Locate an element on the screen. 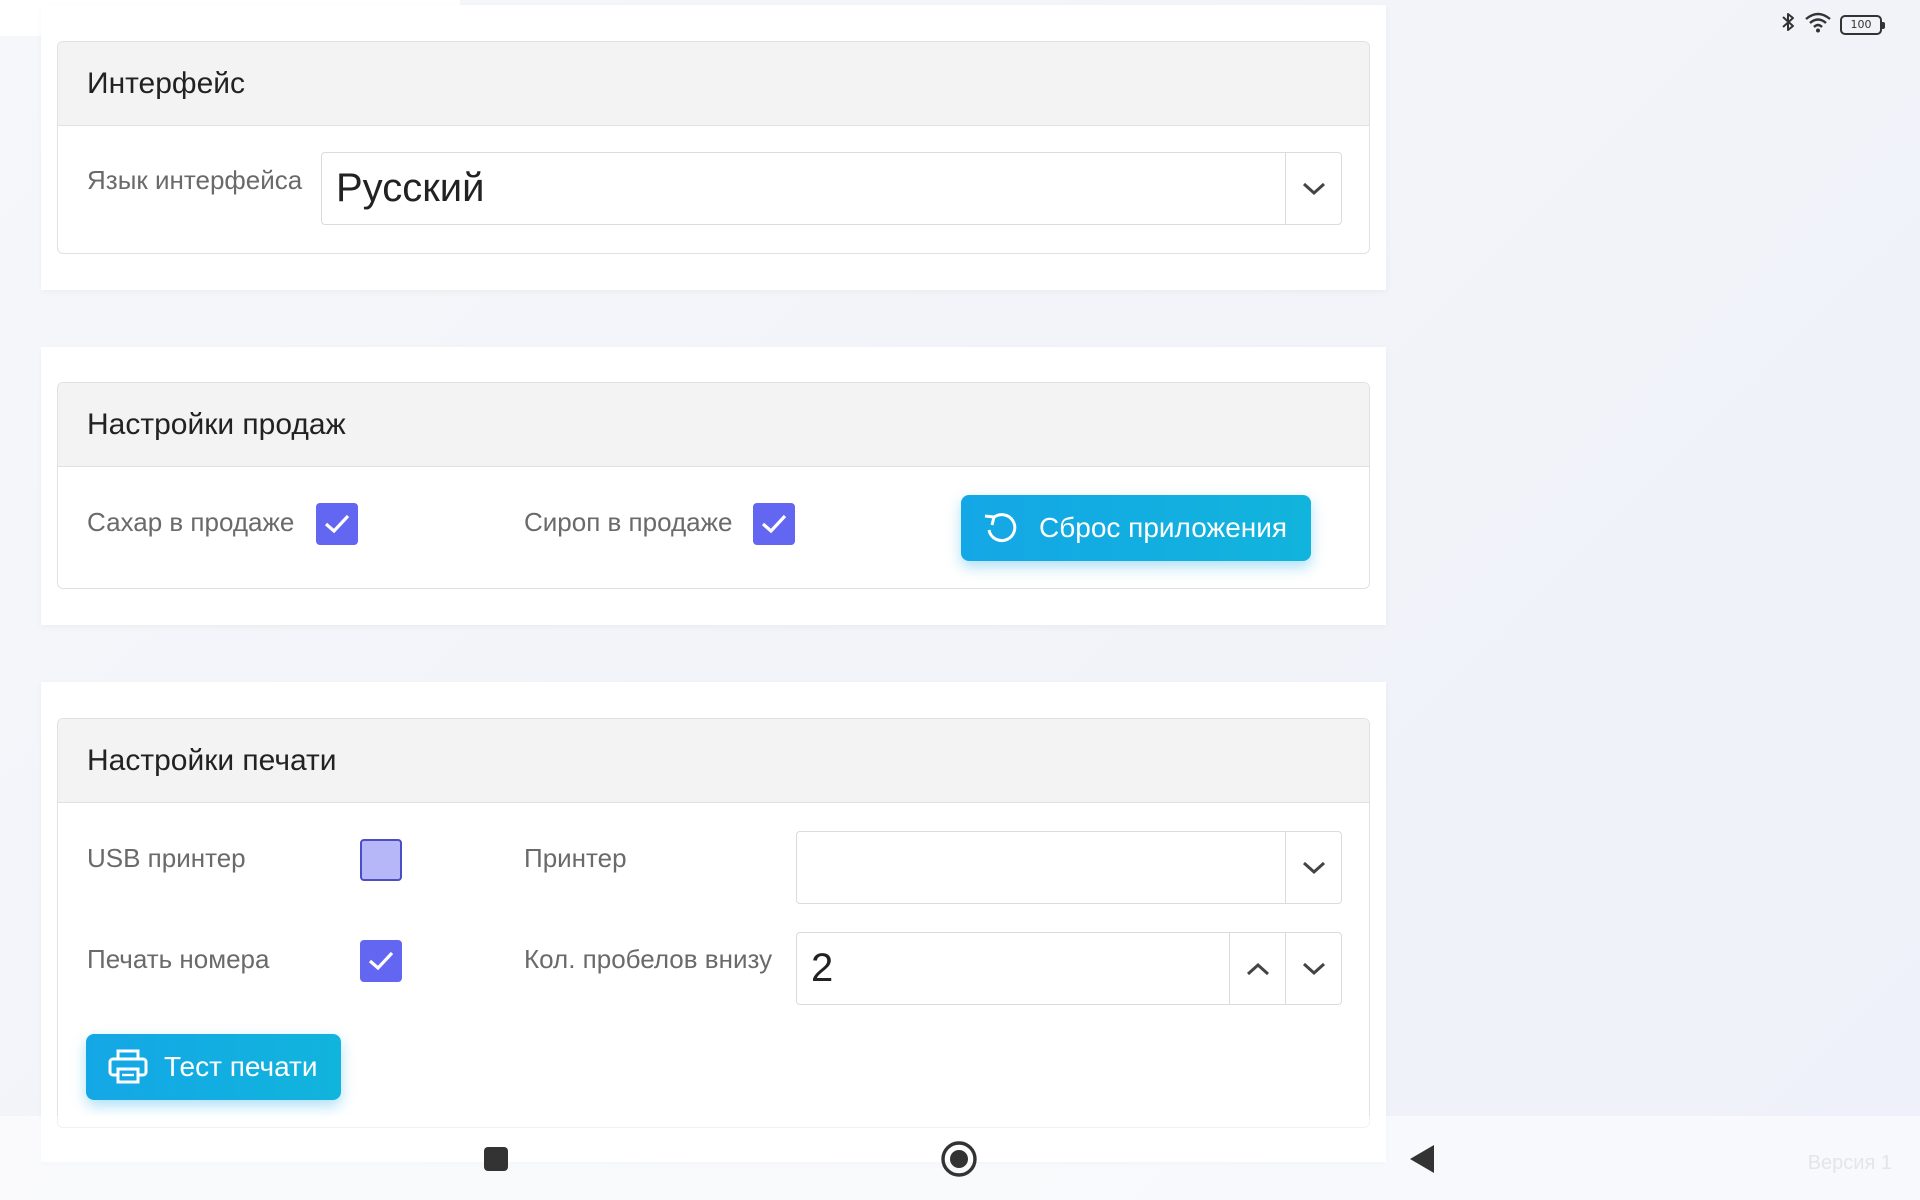  recent-apps-icon is located at coordinates (496, 1161).